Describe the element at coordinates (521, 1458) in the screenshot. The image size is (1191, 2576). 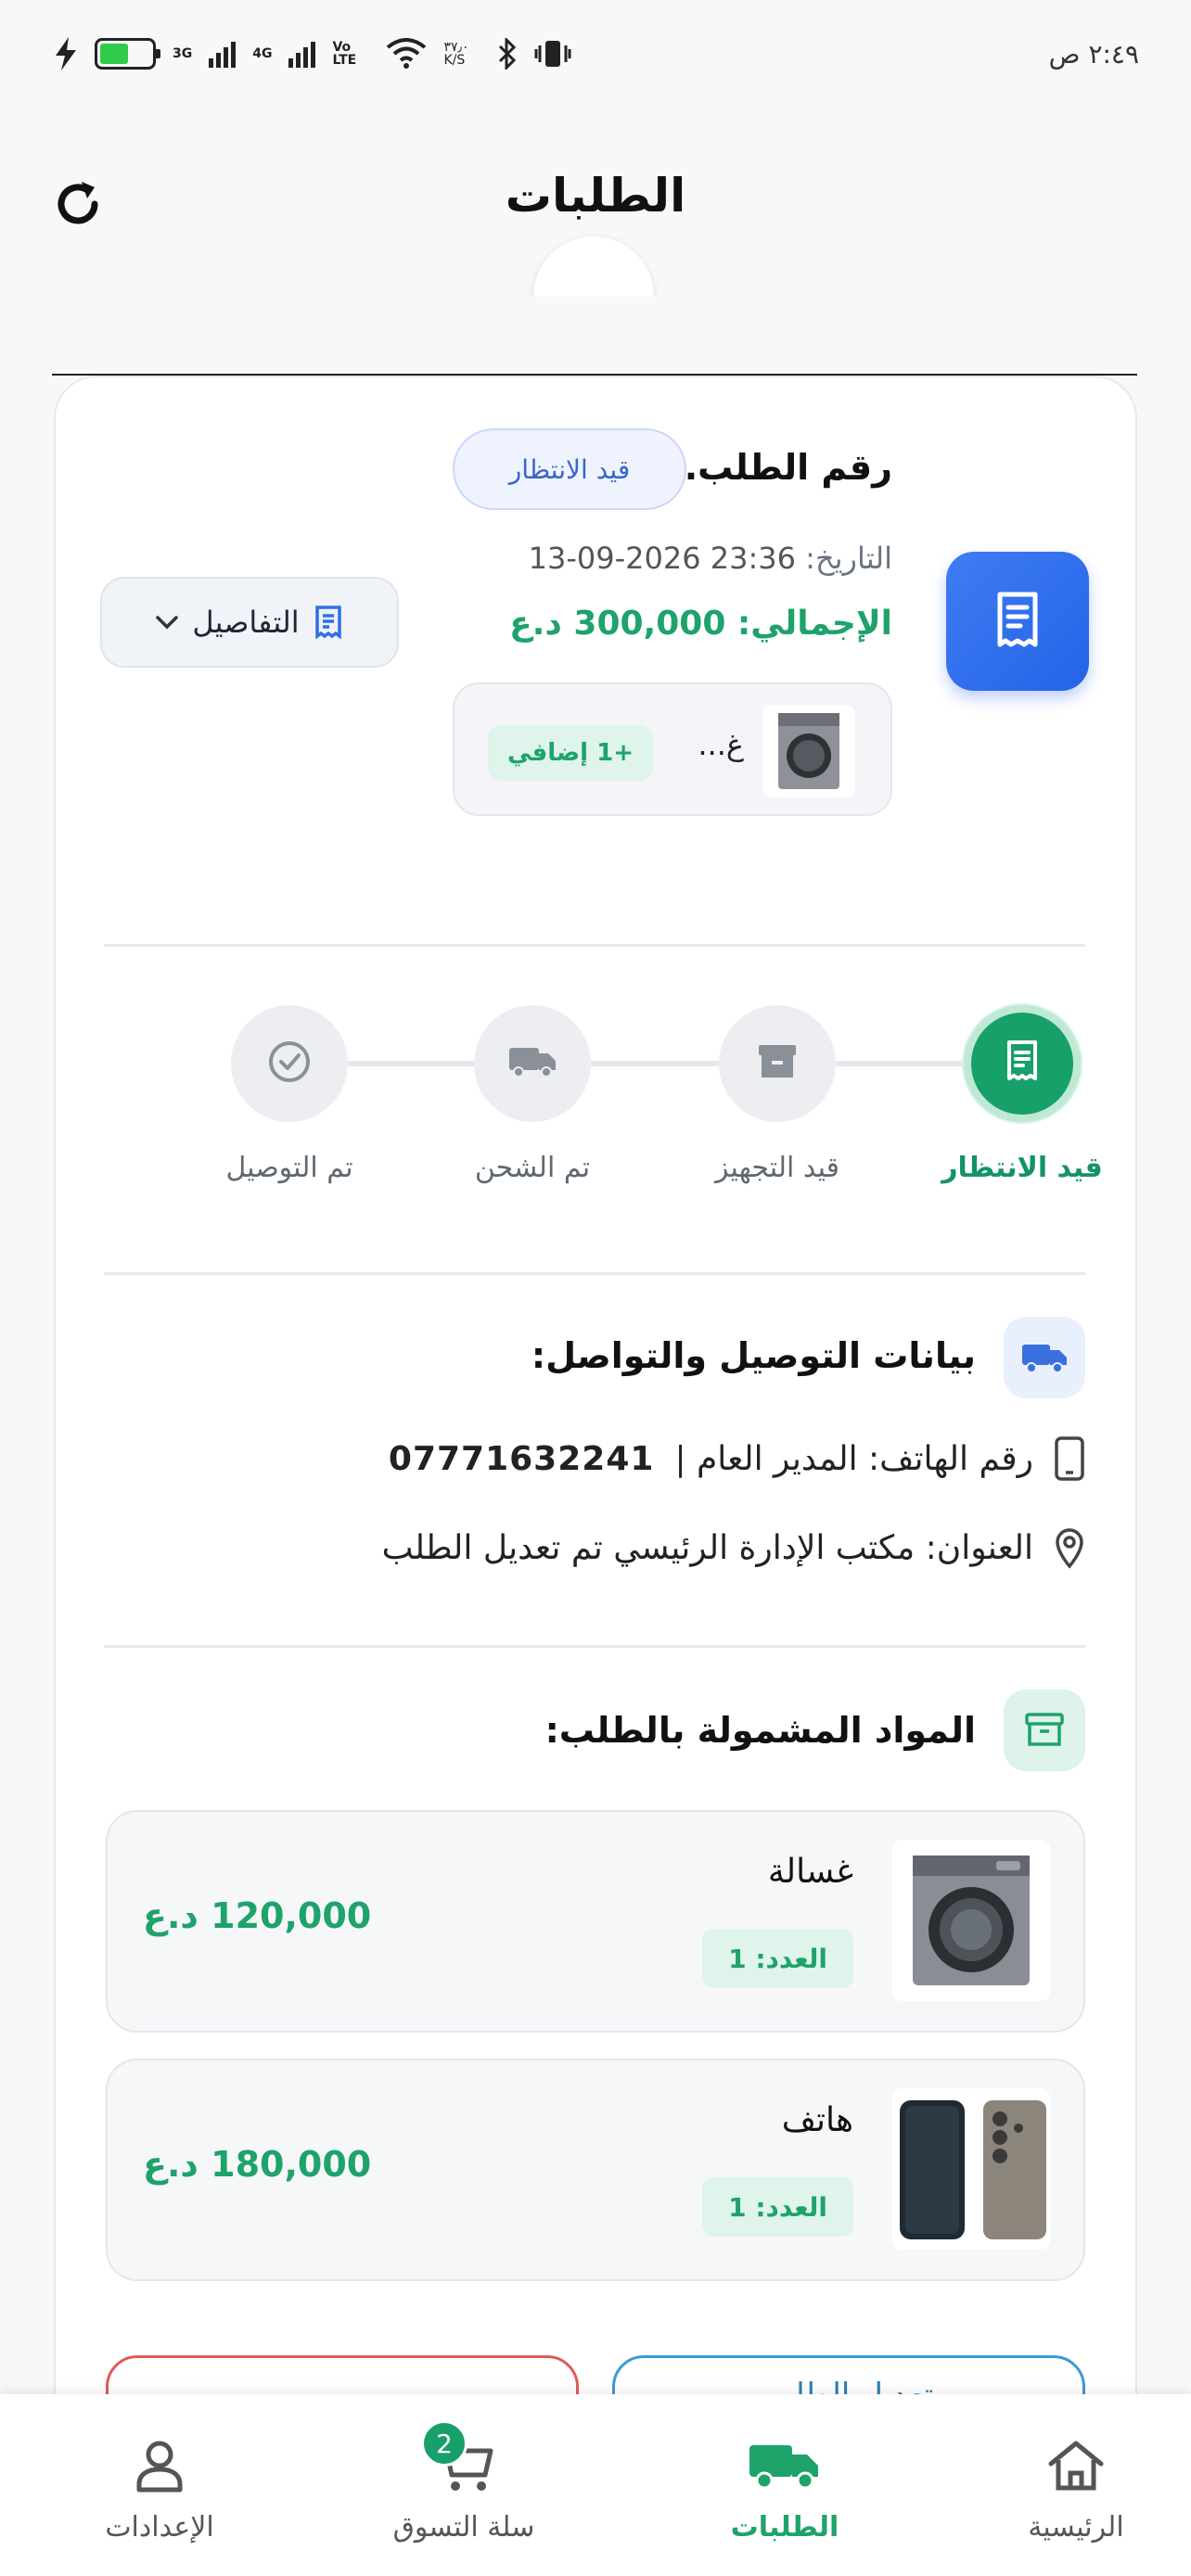
I see `phone-number: 07771632241` at that location.